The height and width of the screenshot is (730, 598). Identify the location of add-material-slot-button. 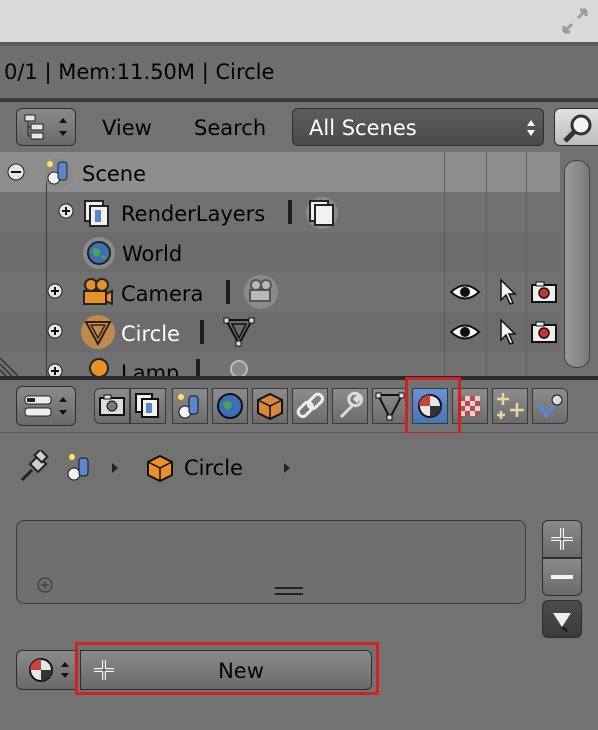
(562, 539).